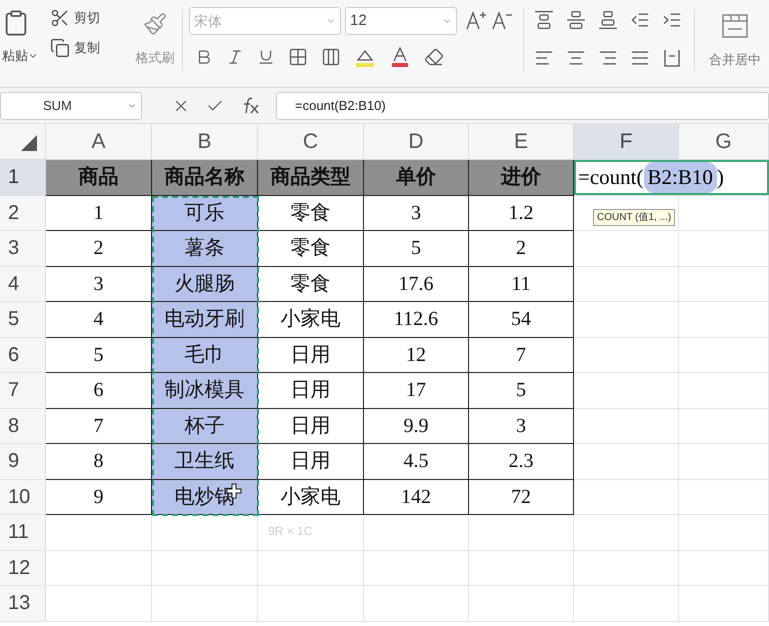 The height and width of the screenshot is (626, 769). Describe the element at coordinates (576, 20) in the screenshot. I see `align-middle-icon` at that location.